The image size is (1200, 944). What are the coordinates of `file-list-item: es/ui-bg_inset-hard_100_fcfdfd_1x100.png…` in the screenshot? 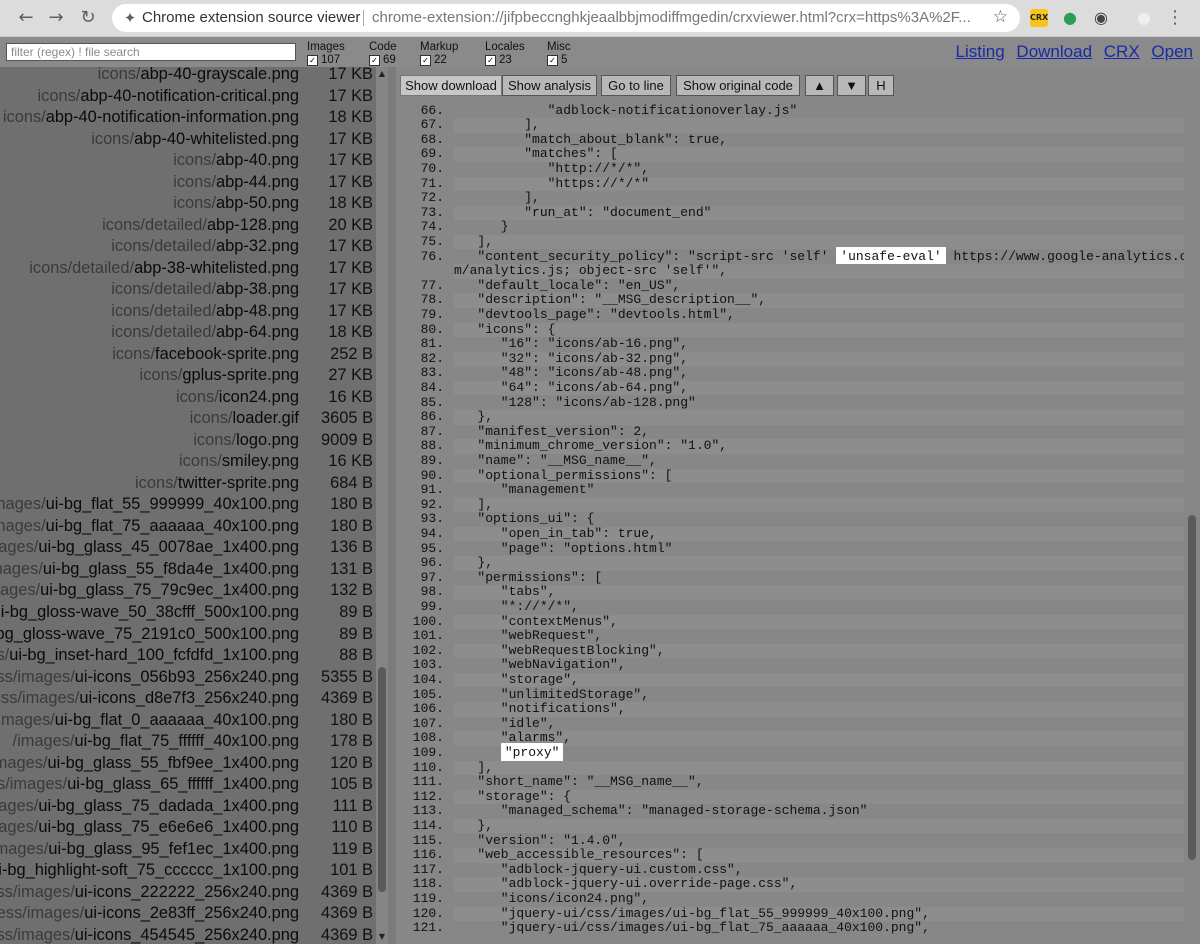 It's located at (188, 656).